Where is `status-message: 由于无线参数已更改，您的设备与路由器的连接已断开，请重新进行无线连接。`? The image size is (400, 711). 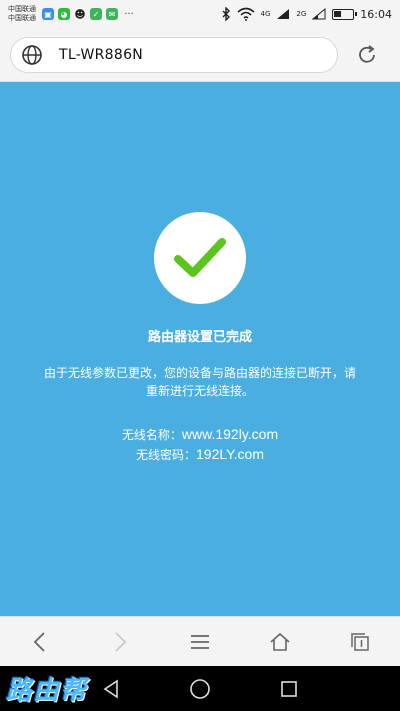
status-message: 由于无线参数已更改，您的设备与路由器的连接已断开，请重新进行无线连接。 is located at coordinates (199, 382).